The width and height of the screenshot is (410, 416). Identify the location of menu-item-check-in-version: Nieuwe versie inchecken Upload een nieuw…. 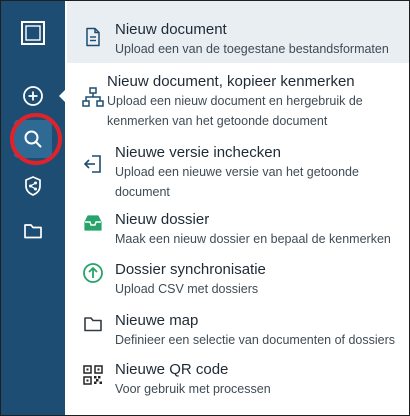
(238, 174).